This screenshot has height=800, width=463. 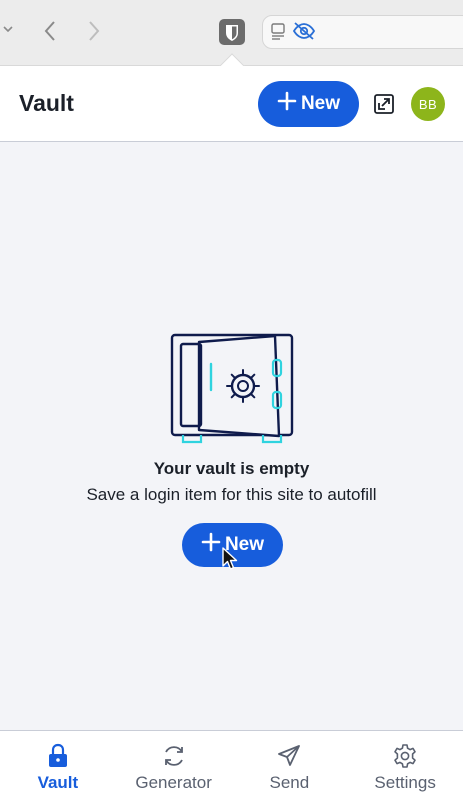 I want to click on new-item-button: New, so click(x=308, y=104).